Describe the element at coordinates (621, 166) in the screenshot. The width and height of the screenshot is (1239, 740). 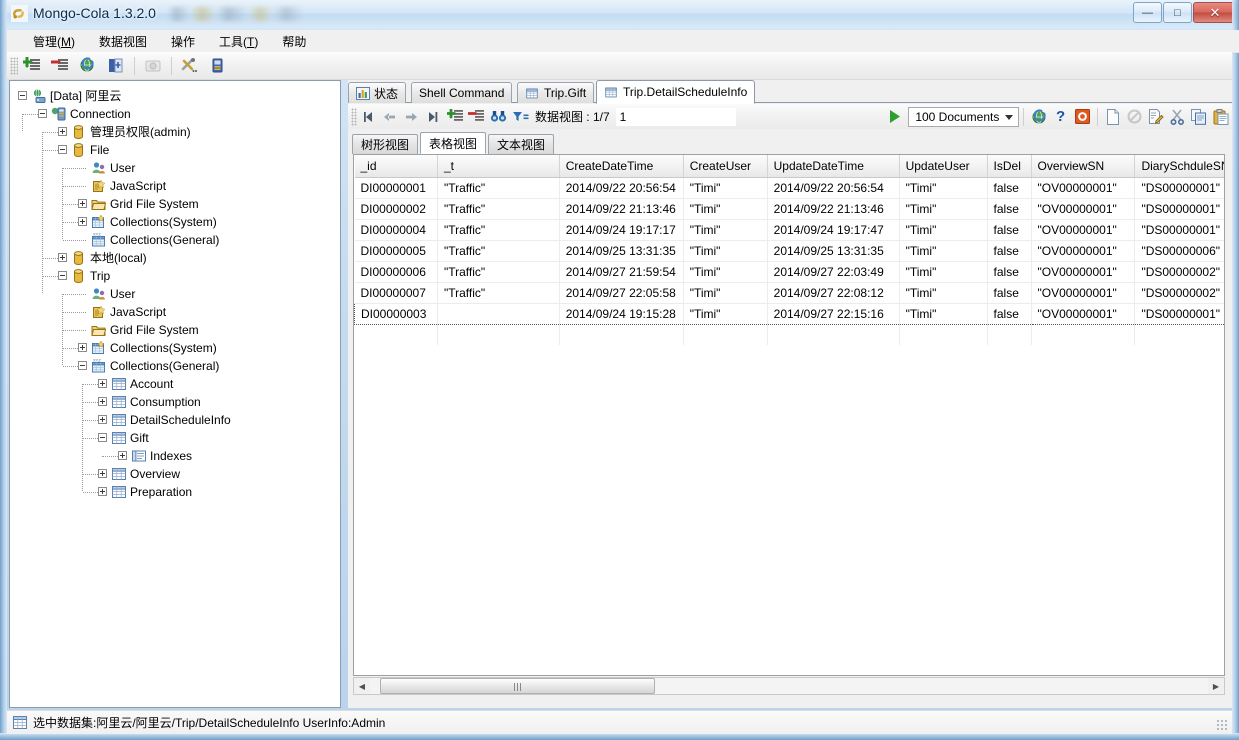
I see `column-header-CreateDateTime: CreateDateTime` at that location.